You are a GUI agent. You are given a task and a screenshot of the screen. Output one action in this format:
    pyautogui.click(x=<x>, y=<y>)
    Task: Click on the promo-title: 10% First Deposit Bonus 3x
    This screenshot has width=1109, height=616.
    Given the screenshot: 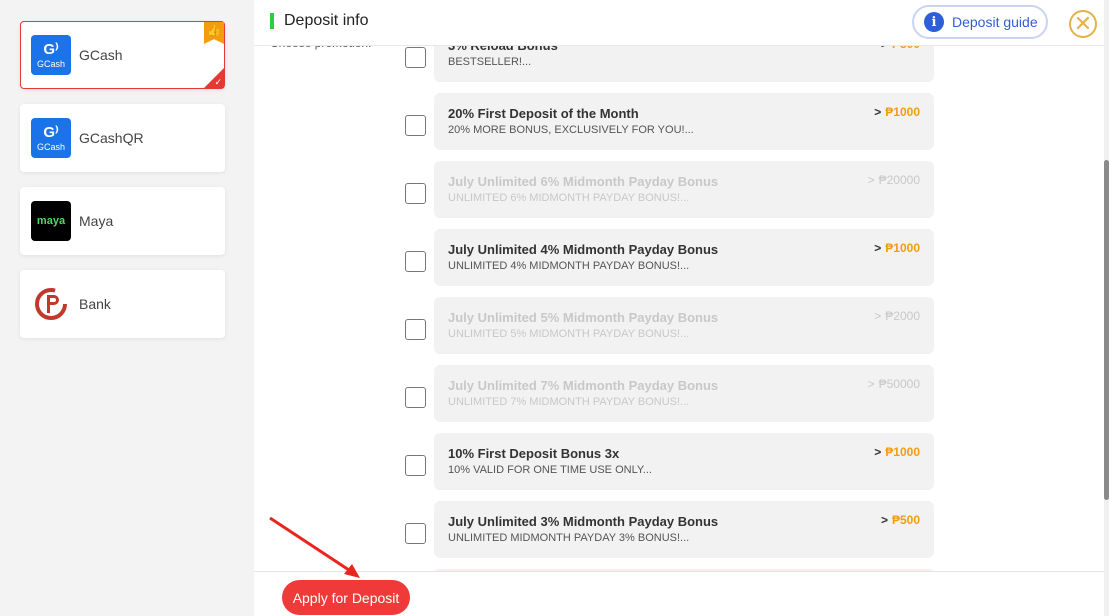 What is the action you would take?
    pyautogui.click(x=534, y=453)
    